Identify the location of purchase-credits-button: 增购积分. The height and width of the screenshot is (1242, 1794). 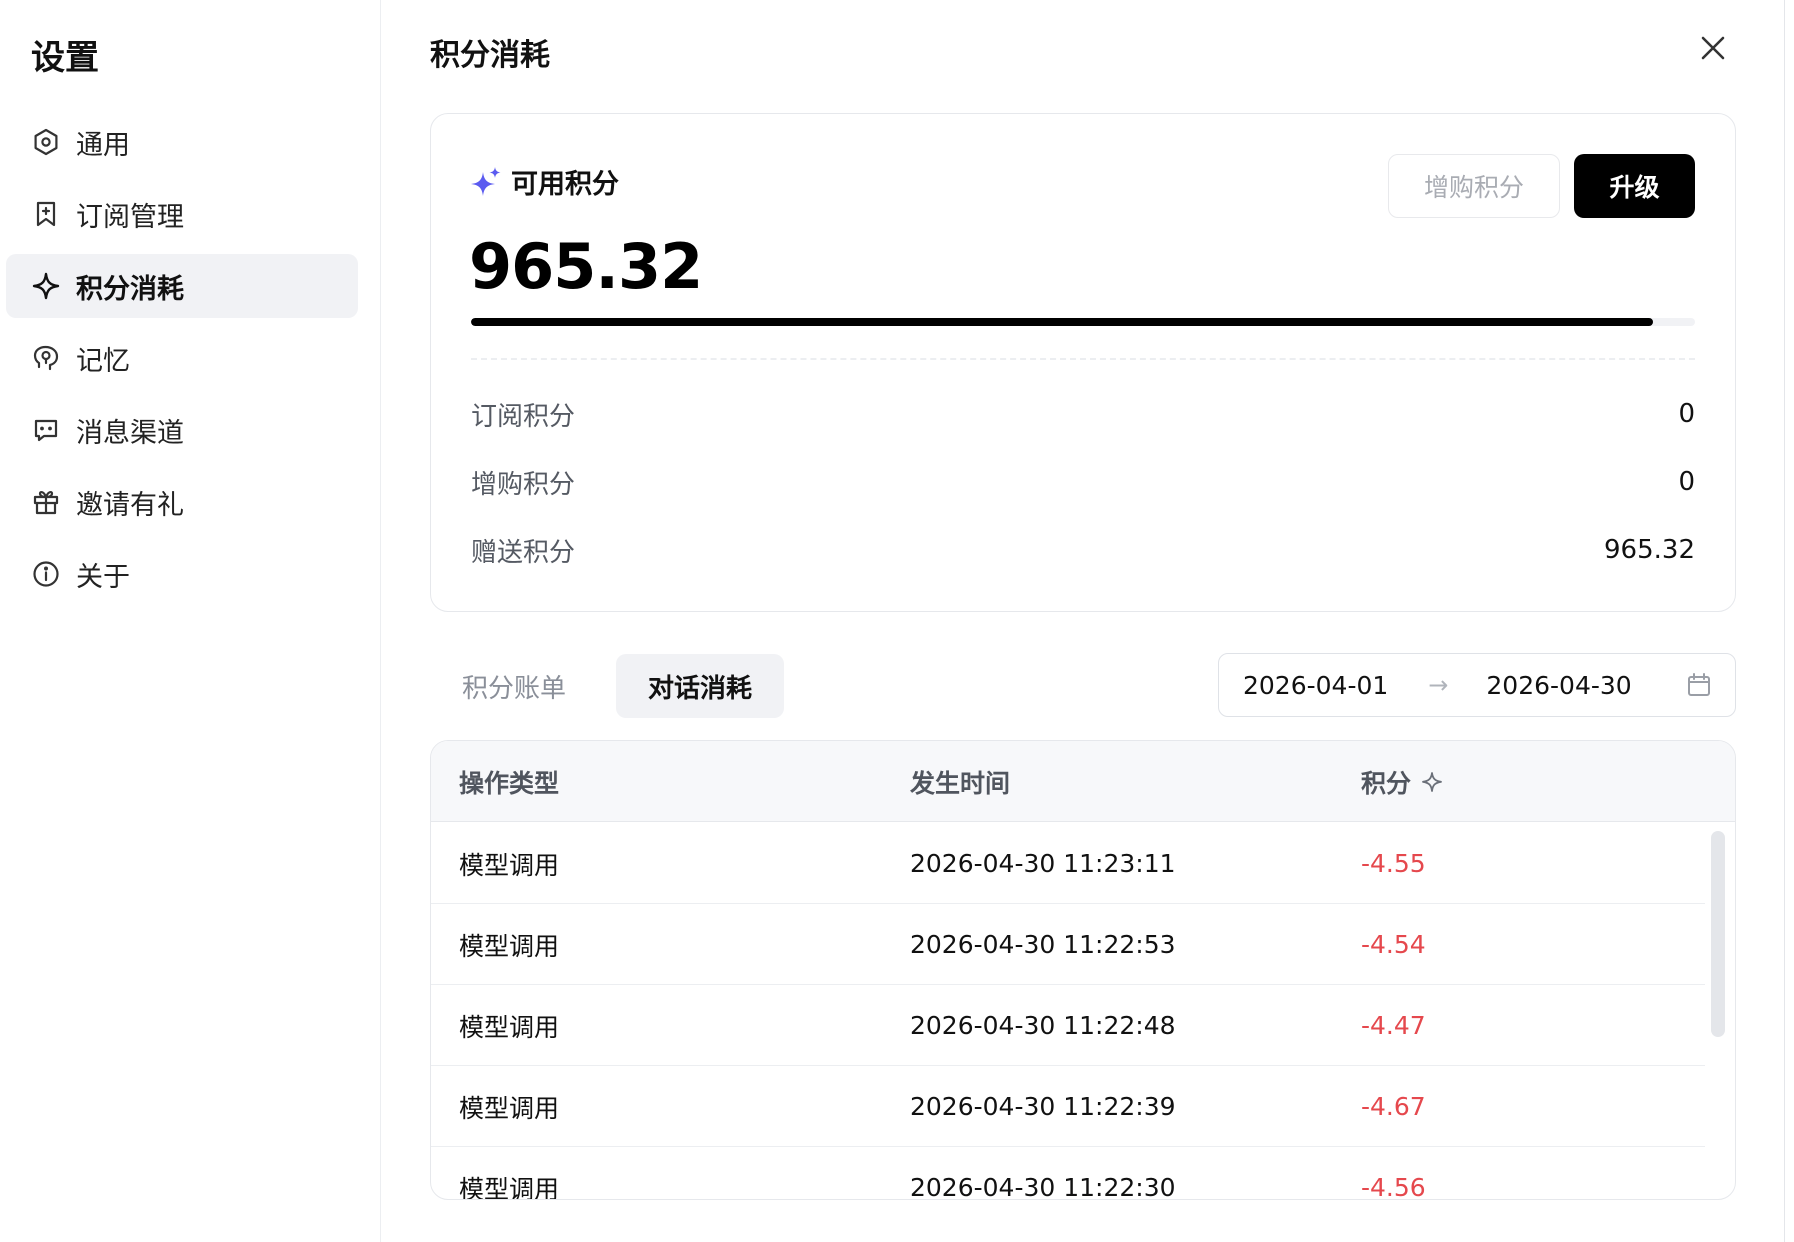
(1474, 186).